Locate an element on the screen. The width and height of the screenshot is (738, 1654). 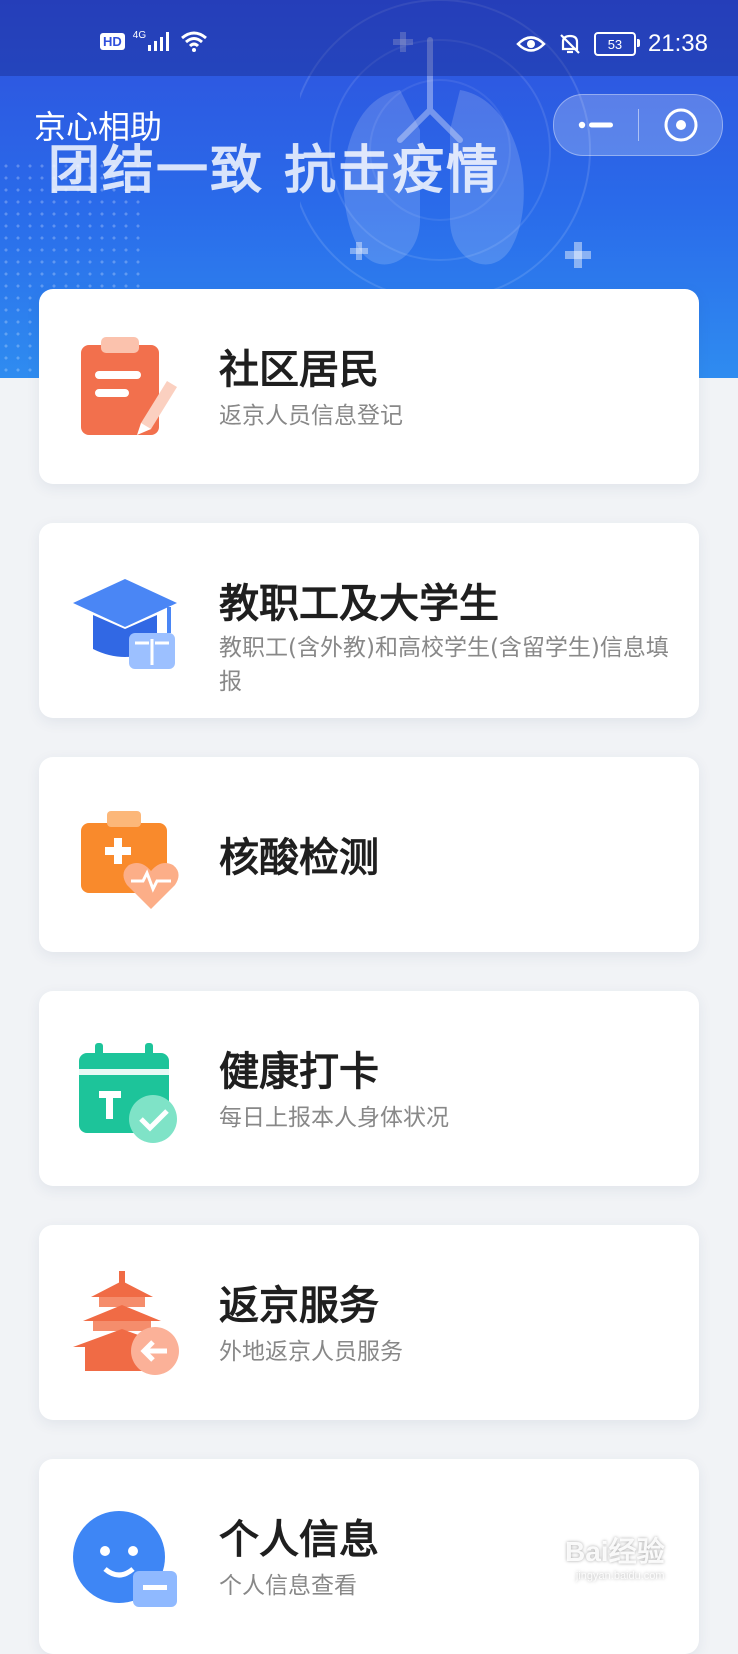
card-subtitle: 每日上报本人身体状况 is located at coordinates (334, 1118).